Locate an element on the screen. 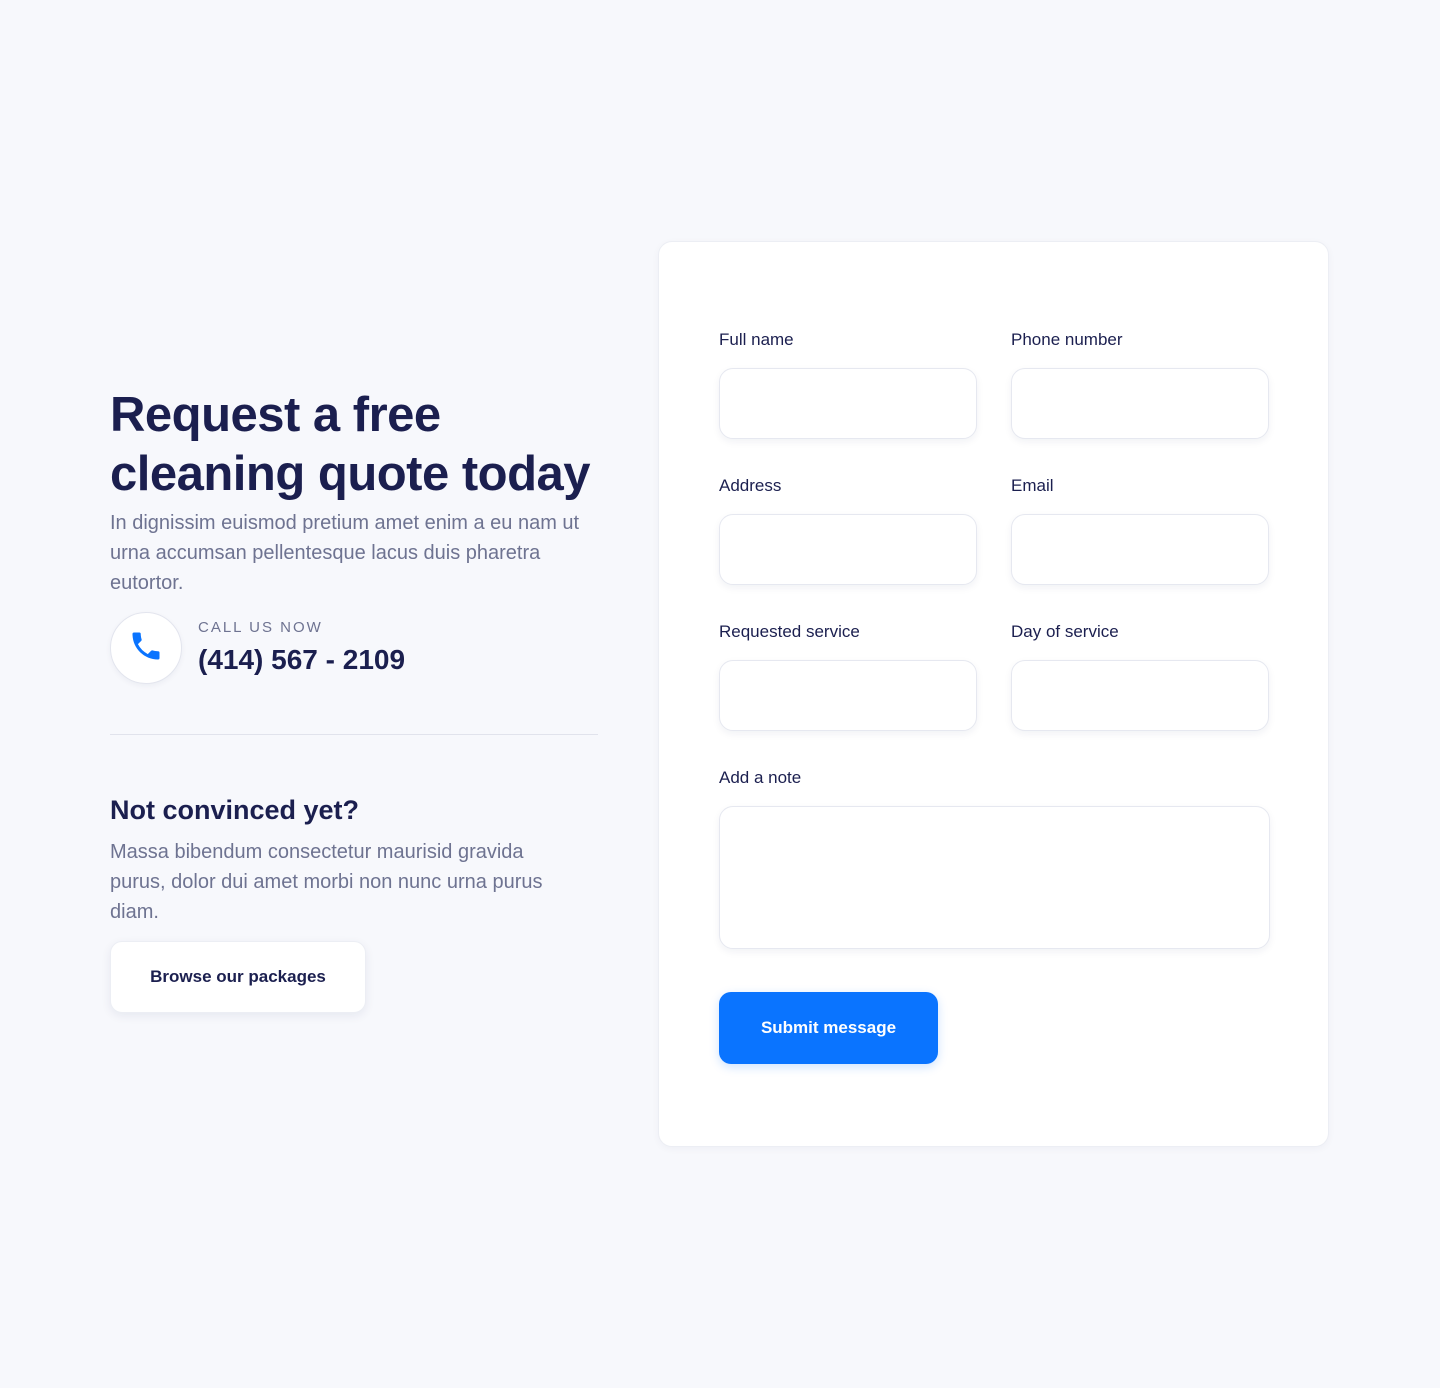  address-label: Address is located at coordinates (750, 485).